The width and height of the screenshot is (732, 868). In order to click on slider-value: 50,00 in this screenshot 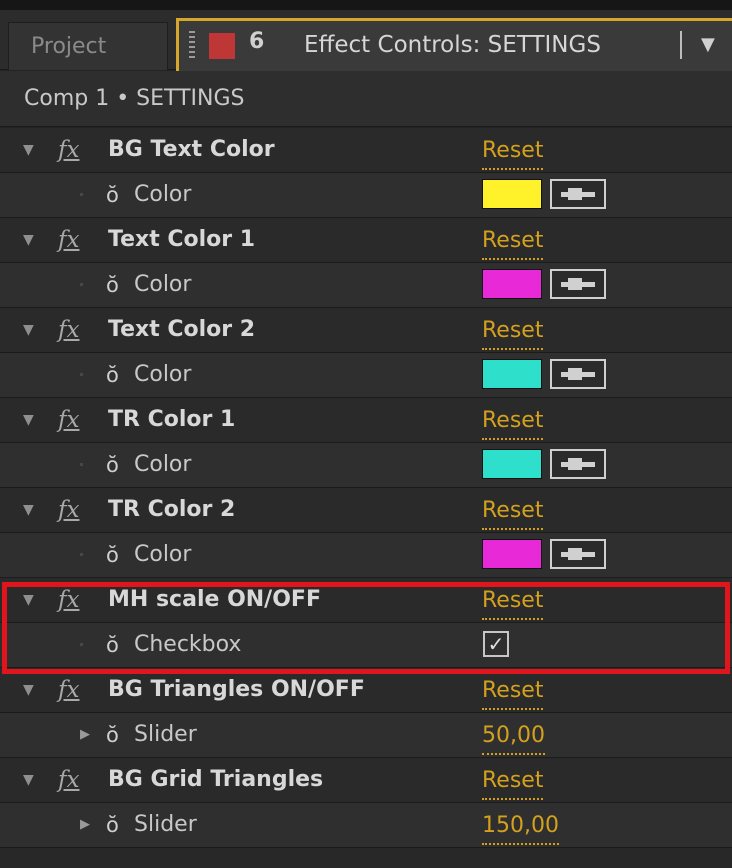, I will do `click(513, 735)`.